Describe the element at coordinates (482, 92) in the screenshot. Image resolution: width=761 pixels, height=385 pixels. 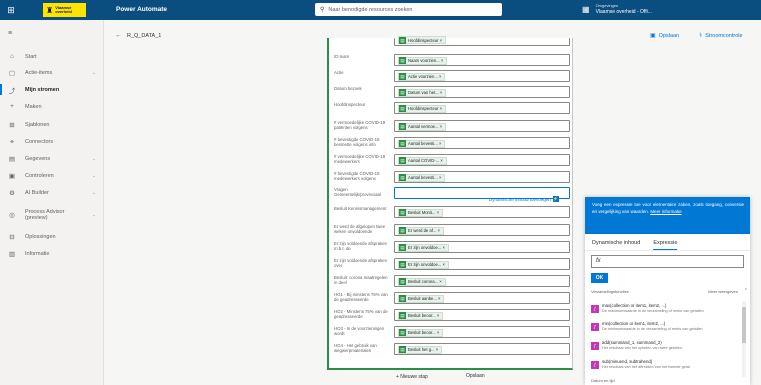
I see `field-input: ▤ Datum van het... ×` at that location.